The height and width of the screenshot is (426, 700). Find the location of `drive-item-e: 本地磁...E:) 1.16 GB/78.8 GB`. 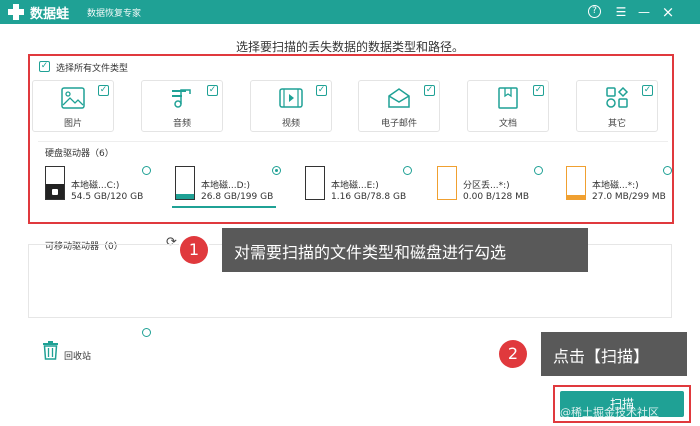

drive-item-e: 本地磁...E:) 1.16 GB/78.8 GB is located at coordinates (369, 186).